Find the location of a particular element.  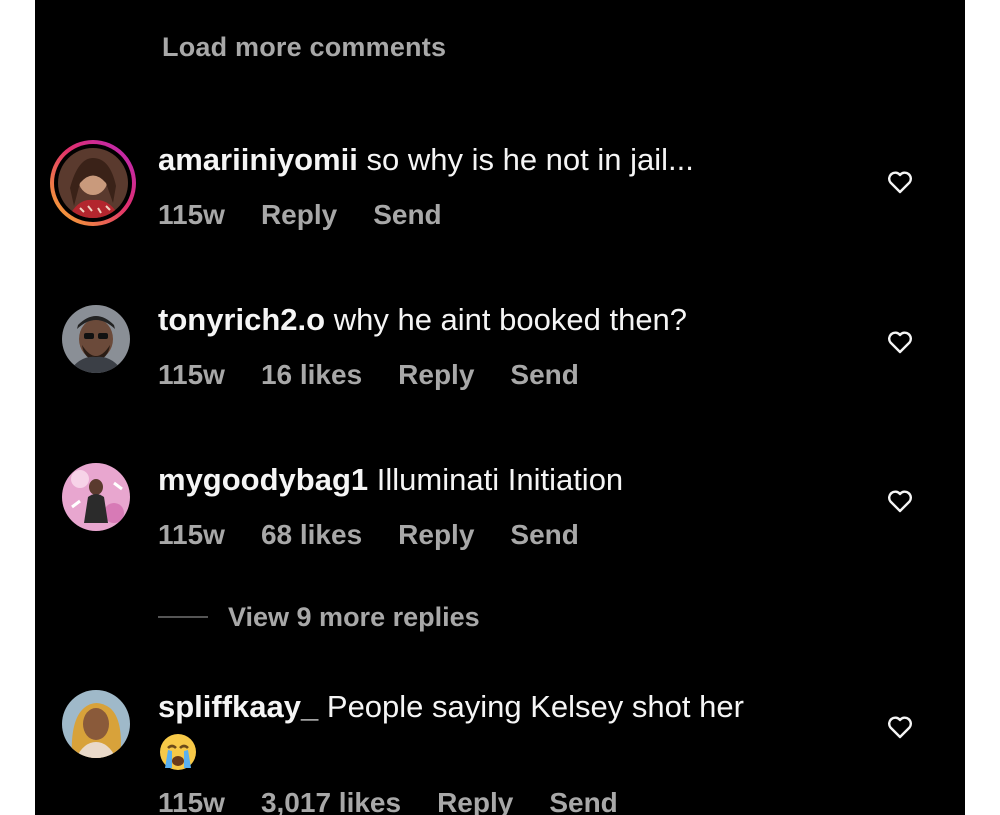

replies-divider is located at coordinates (183, 616).